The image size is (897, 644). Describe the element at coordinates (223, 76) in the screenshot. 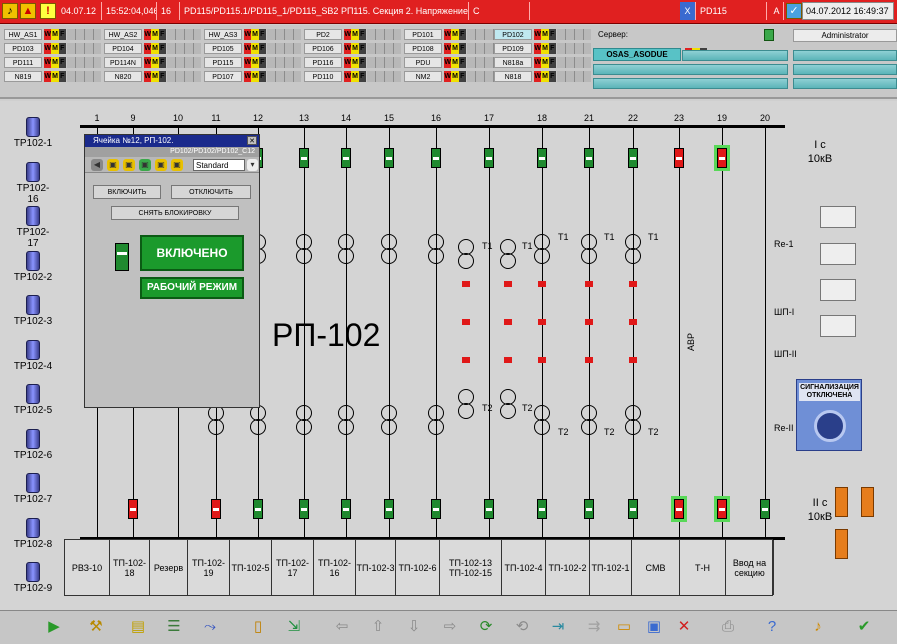

I see `device-pd107: PD107` at that location.